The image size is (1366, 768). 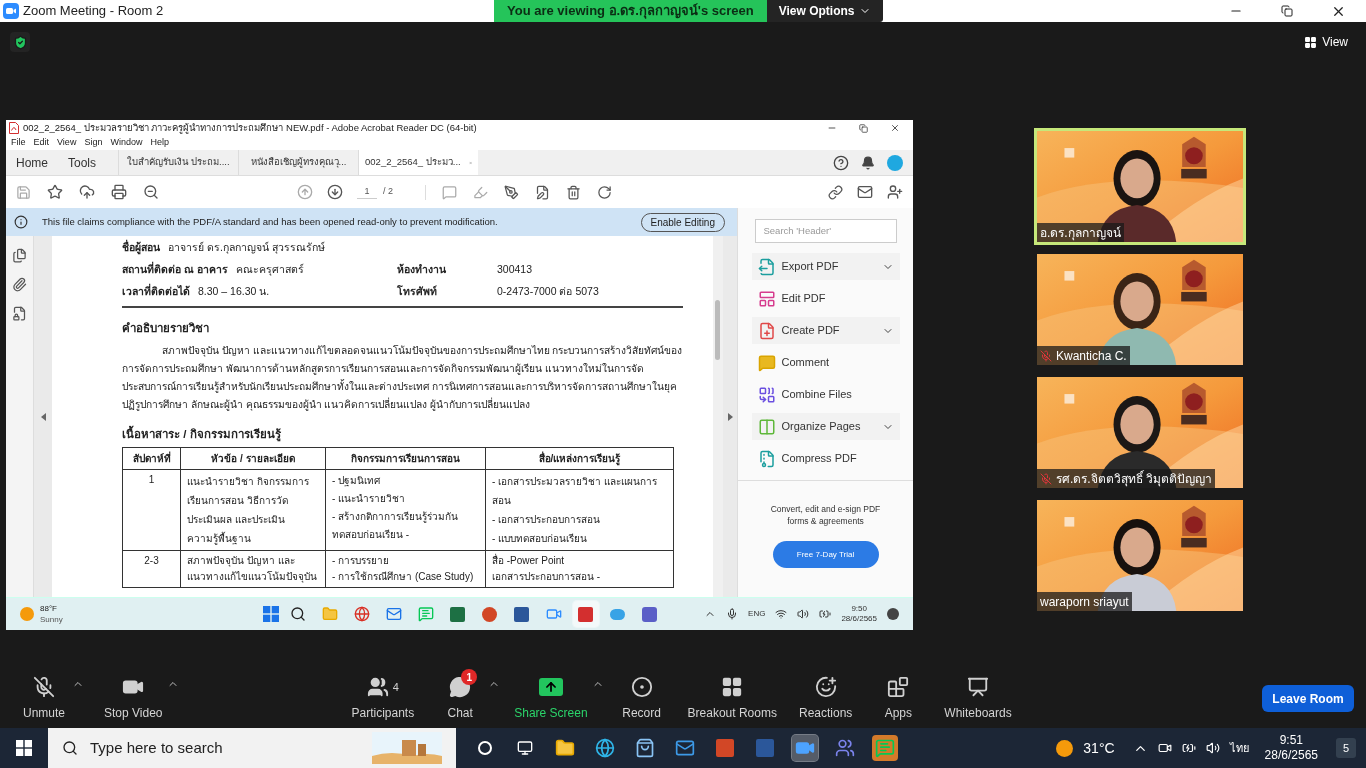 What do you see at coordinates (133, 695) in the screenshot?
I see `video-button: Stop Video` at bounding box center [133, 695].